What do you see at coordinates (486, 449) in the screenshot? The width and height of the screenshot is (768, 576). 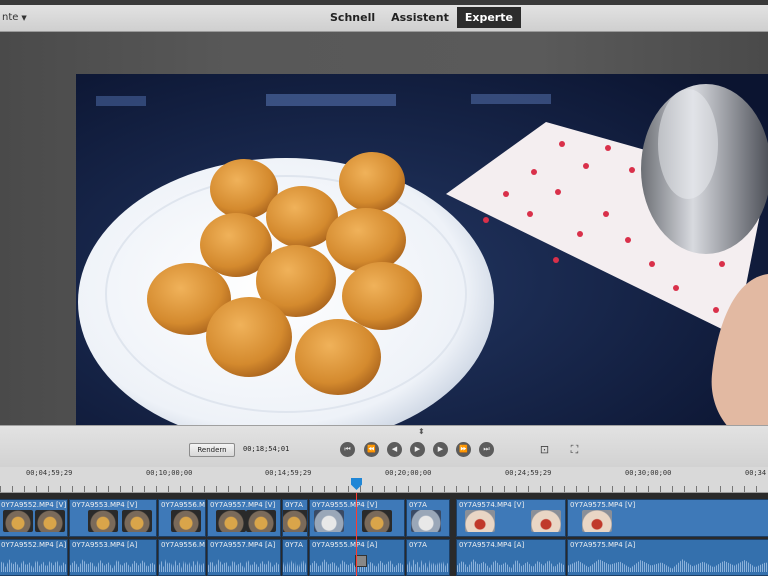 I see `go-to-end-icon: ⏭` at bounding box center [486, 449].